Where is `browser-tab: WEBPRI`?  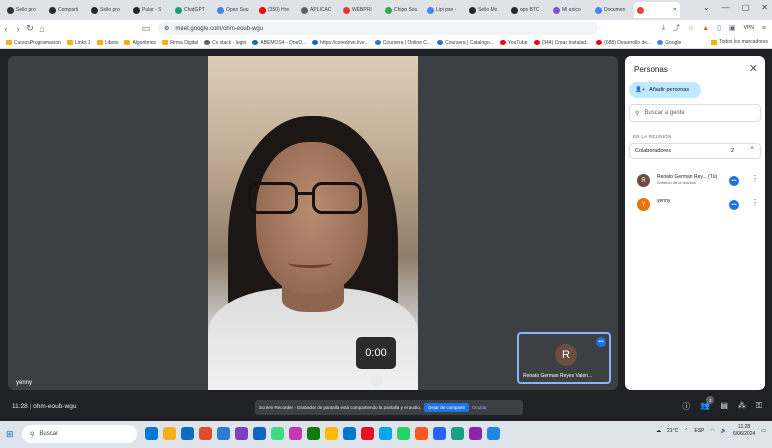 browser-tab: WEBPRI is located at coordinates (360, 10).